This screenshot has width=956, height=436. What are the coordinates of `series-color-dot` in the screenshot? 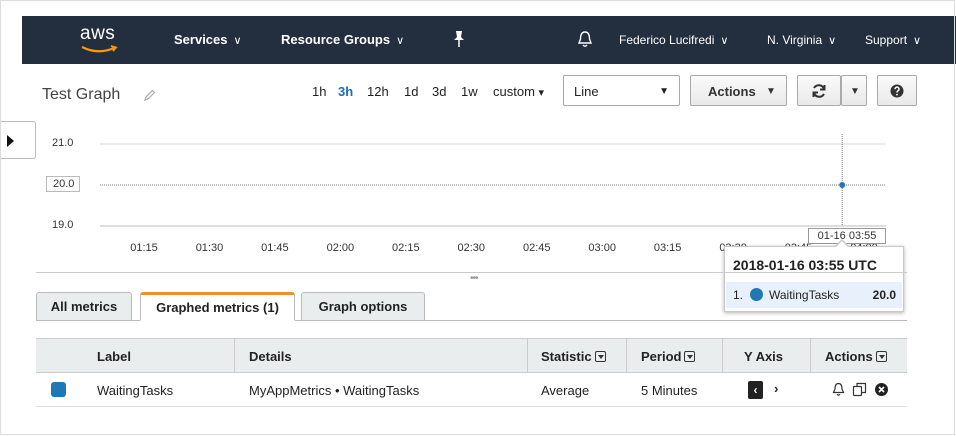 It's located at (756, 294).